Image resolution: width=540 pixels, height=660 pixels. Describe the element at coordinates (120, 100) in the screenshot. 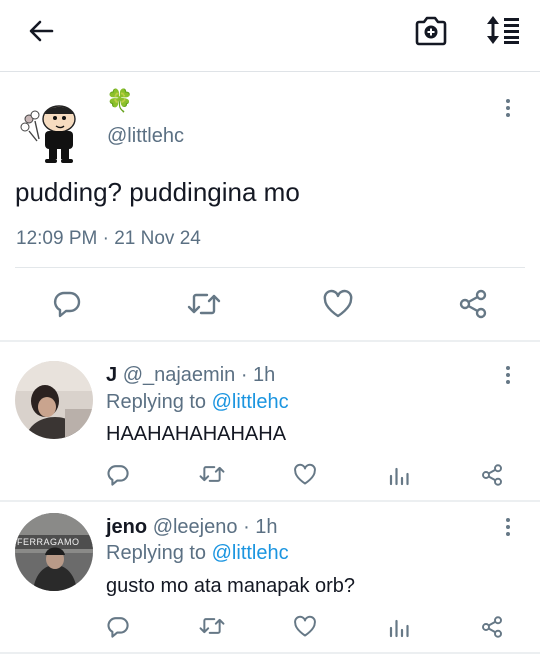

I see `author-name-emoji: 🍀` at that location.